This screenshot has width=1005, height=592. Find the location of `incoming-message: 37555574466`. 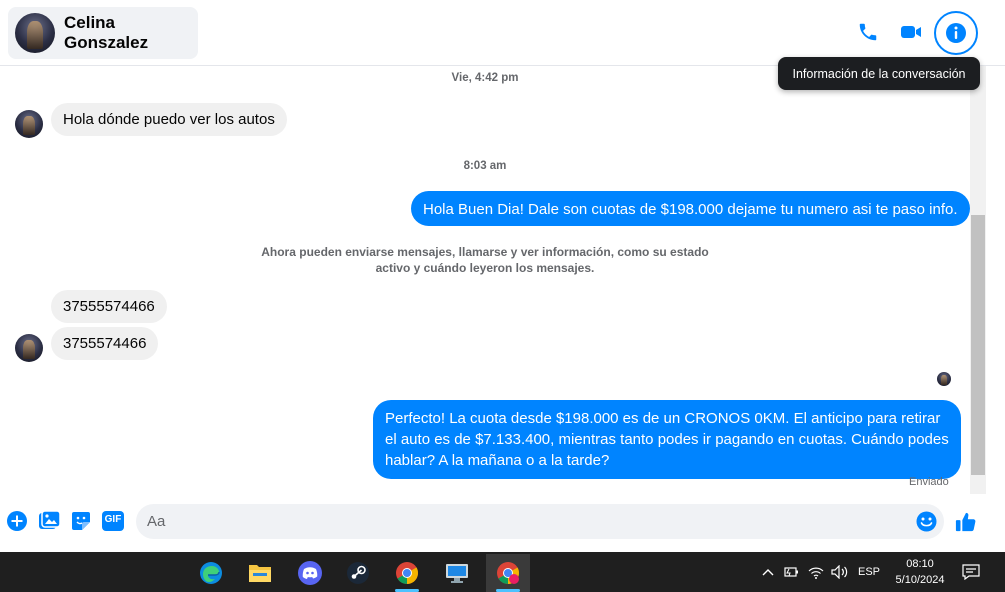

incoming-message: 37555574466 is located at coordinates (109, 306).